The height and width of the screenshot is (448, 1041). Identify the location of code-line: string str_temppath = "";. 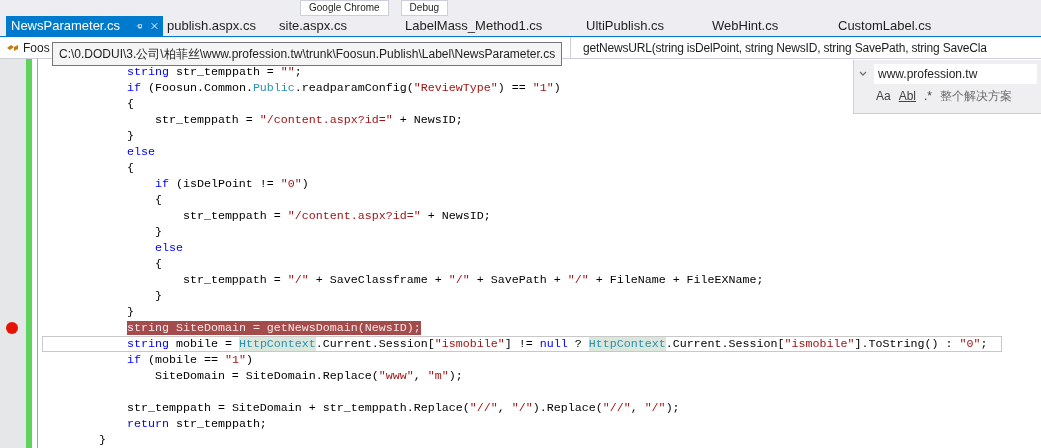
(214, 72).